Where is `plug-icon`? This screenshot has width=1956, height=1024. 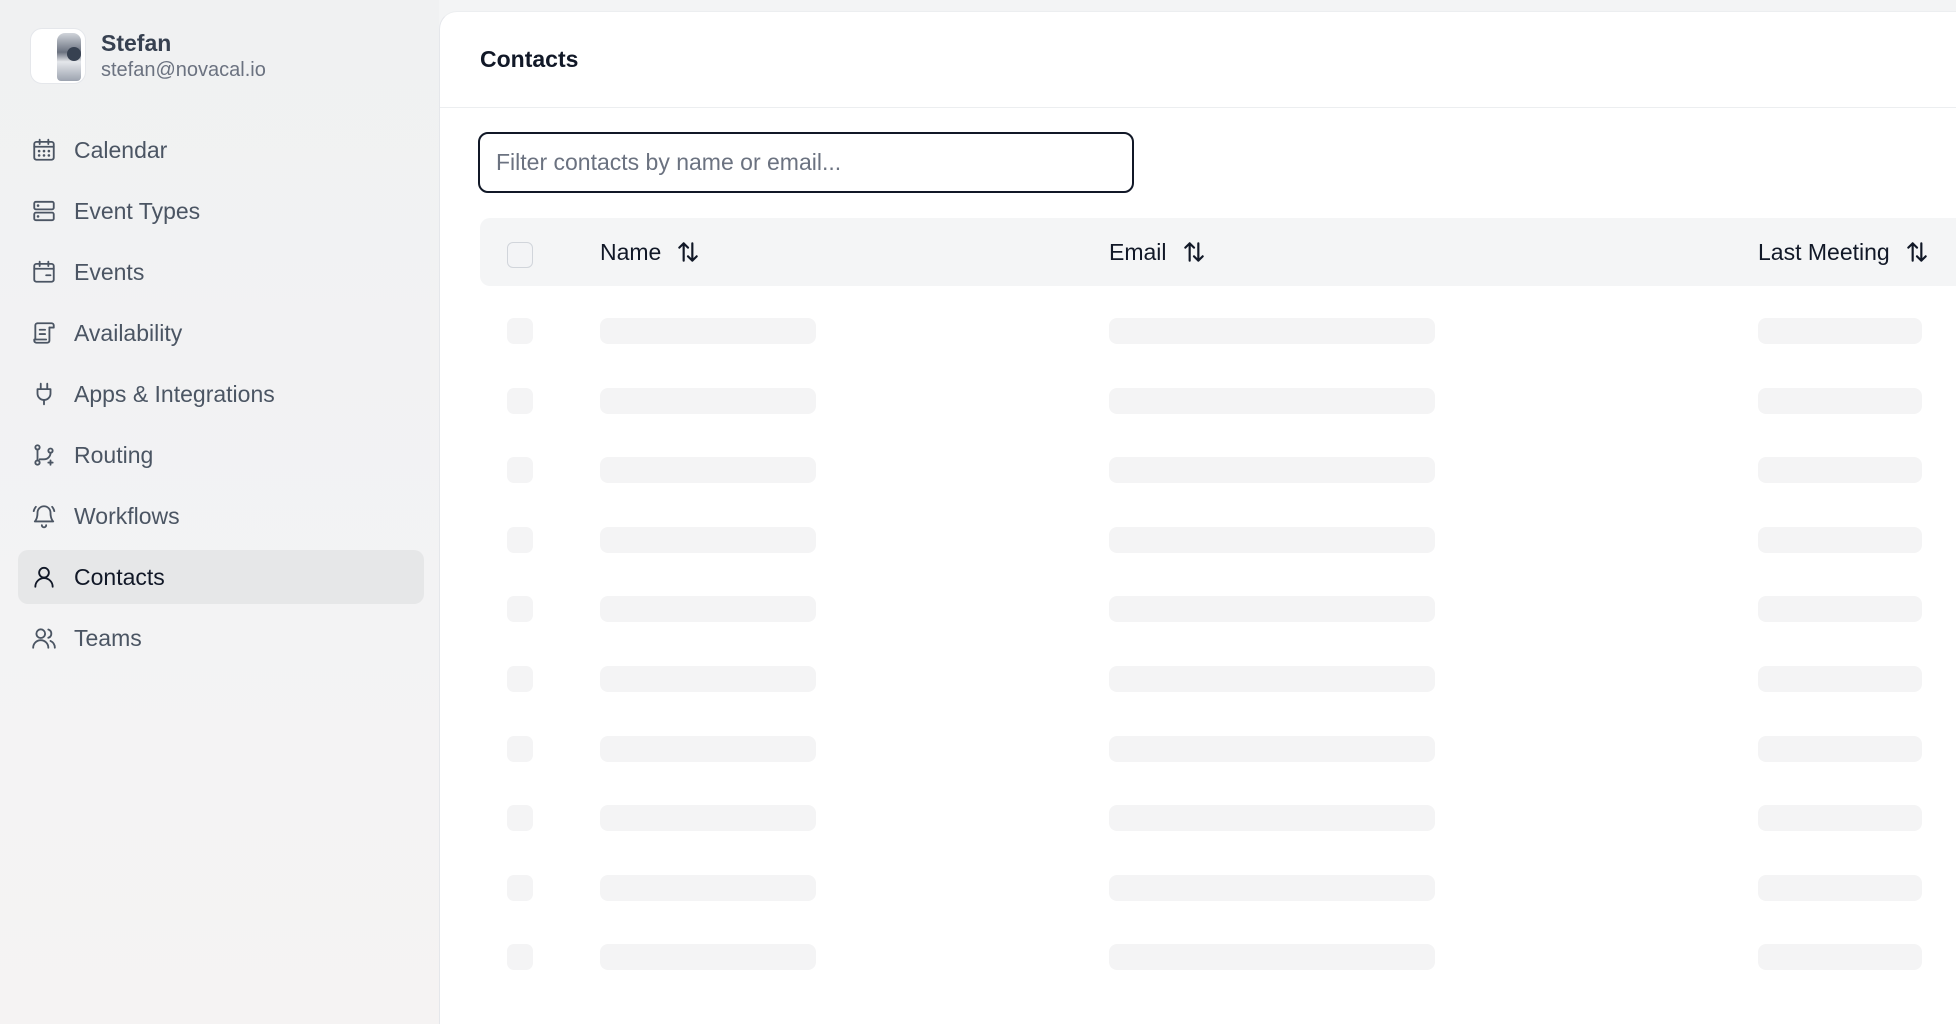 plug-icon is located at coordinates (44, 394).